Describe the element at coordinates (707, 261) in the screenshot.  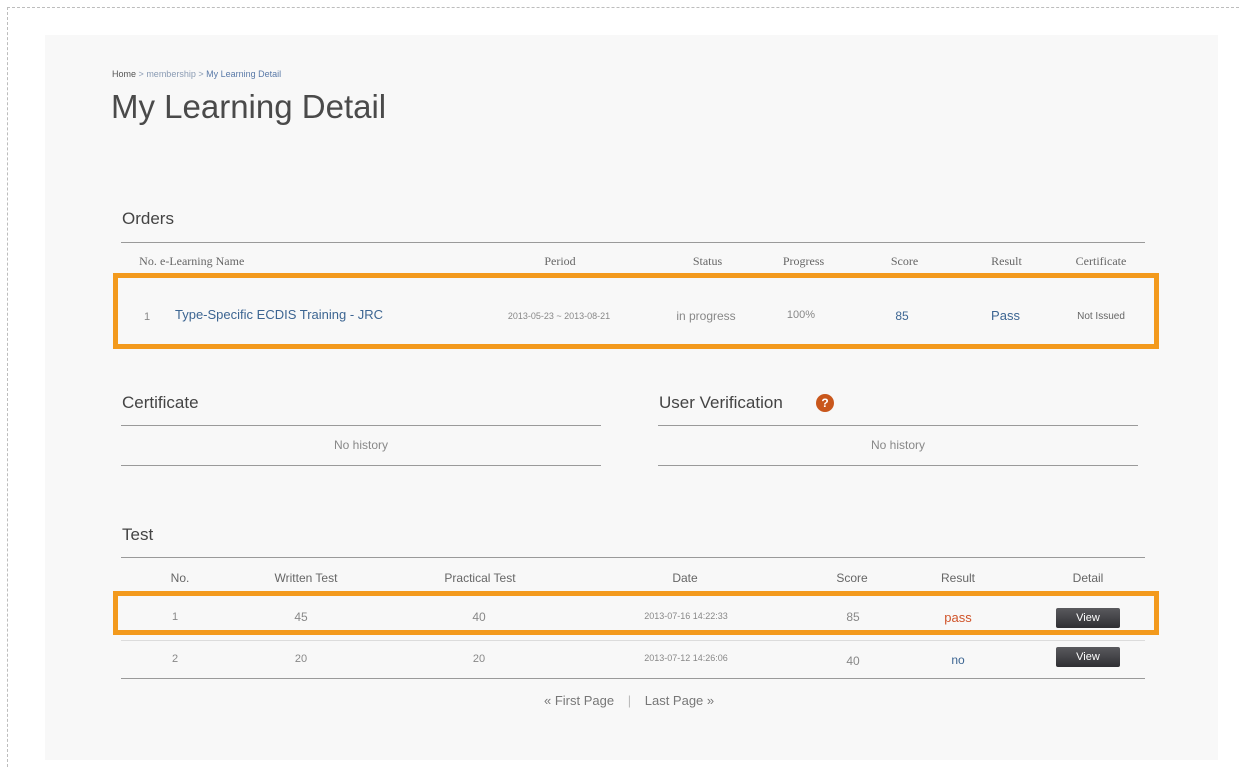
I see `orders-header-status: Status` at that location.